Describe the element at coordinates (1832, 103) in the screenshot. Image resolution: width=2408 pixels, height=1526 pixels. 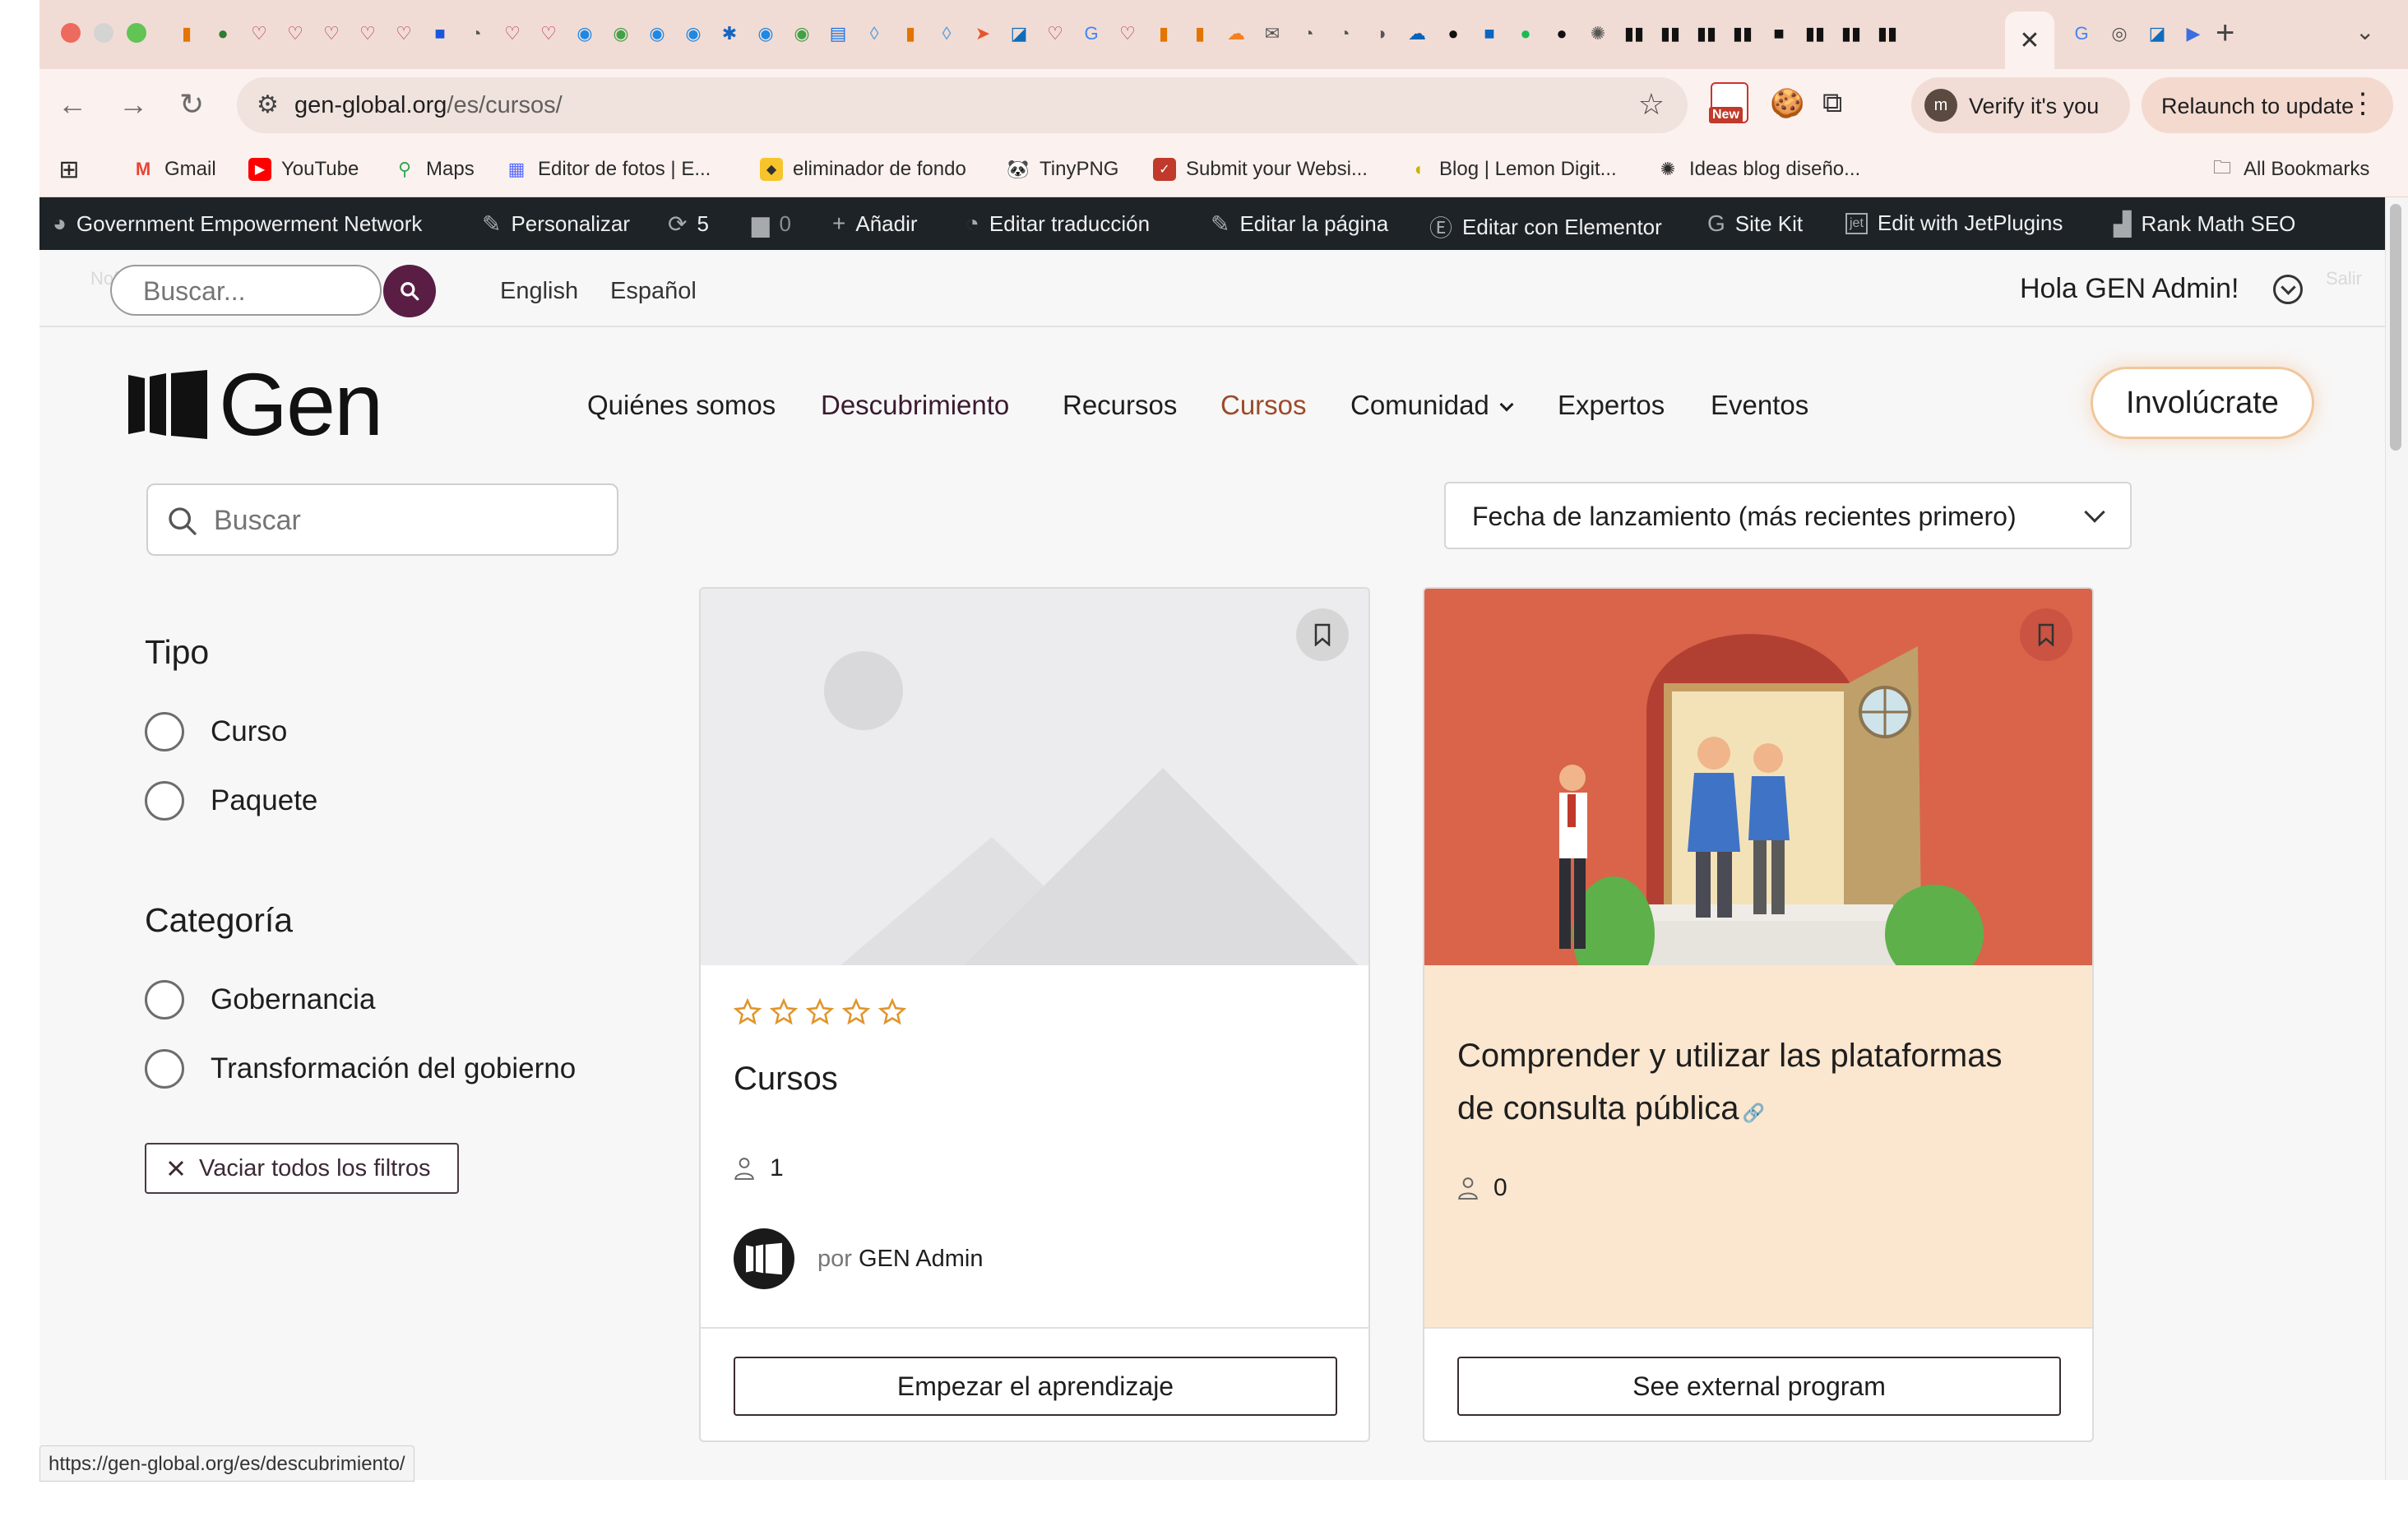
I see `extensions-puzzle-icon: ⧉` at that location.